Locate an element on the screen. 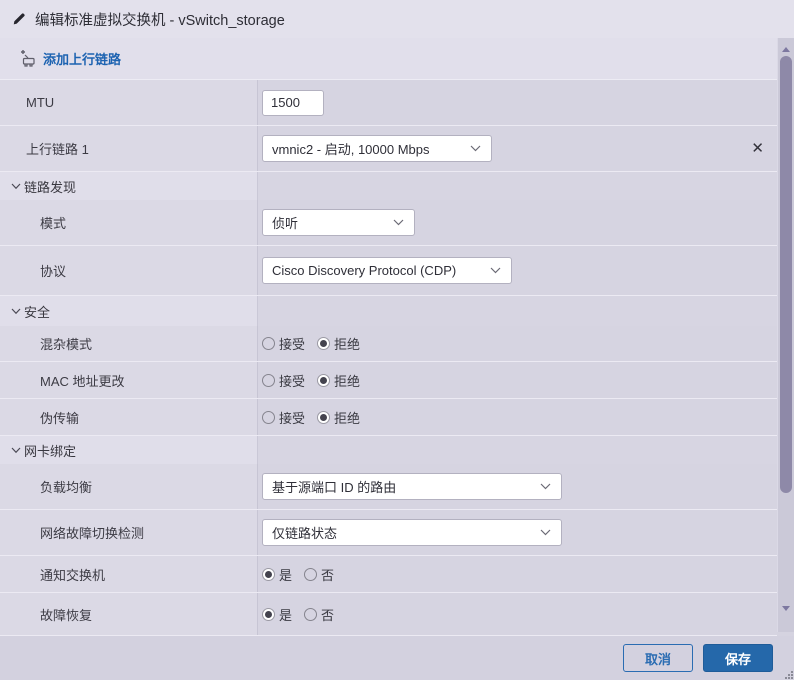  failover-detection-value-cell: 仅链路状态 is located at coordinates (517, 532).